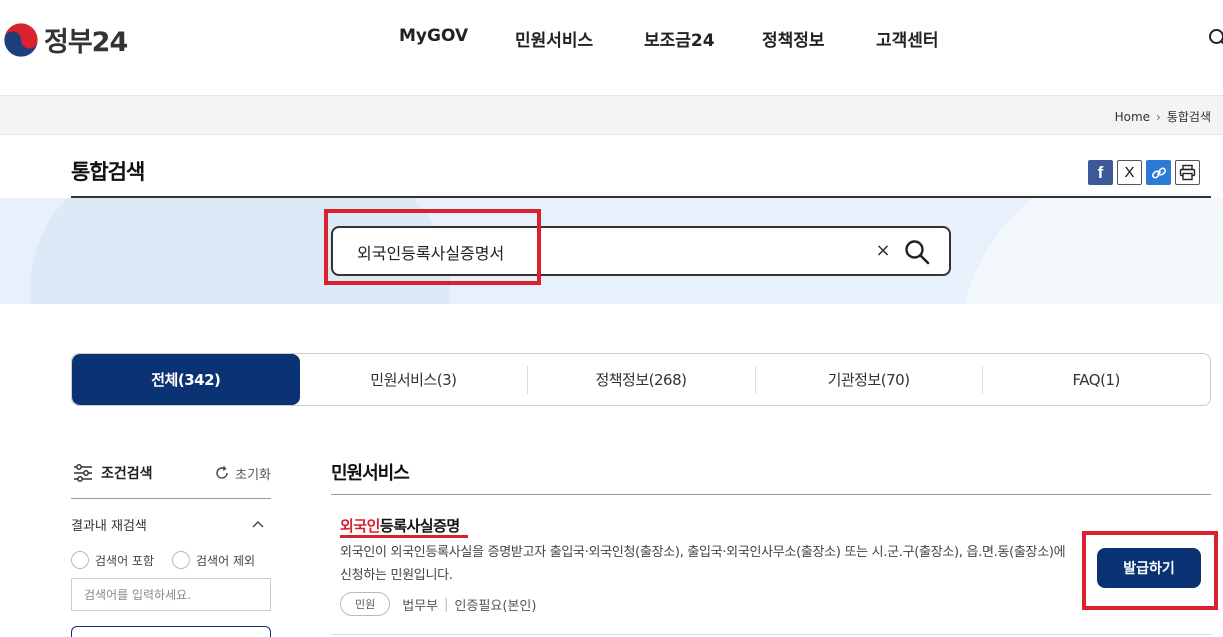 The width and height of the screenshot is (1223, 637). What do you see at coordinates (370, 473) in the screenshot?
I see `results-section-title: 민원서비스` at bounding box center [370, 473].